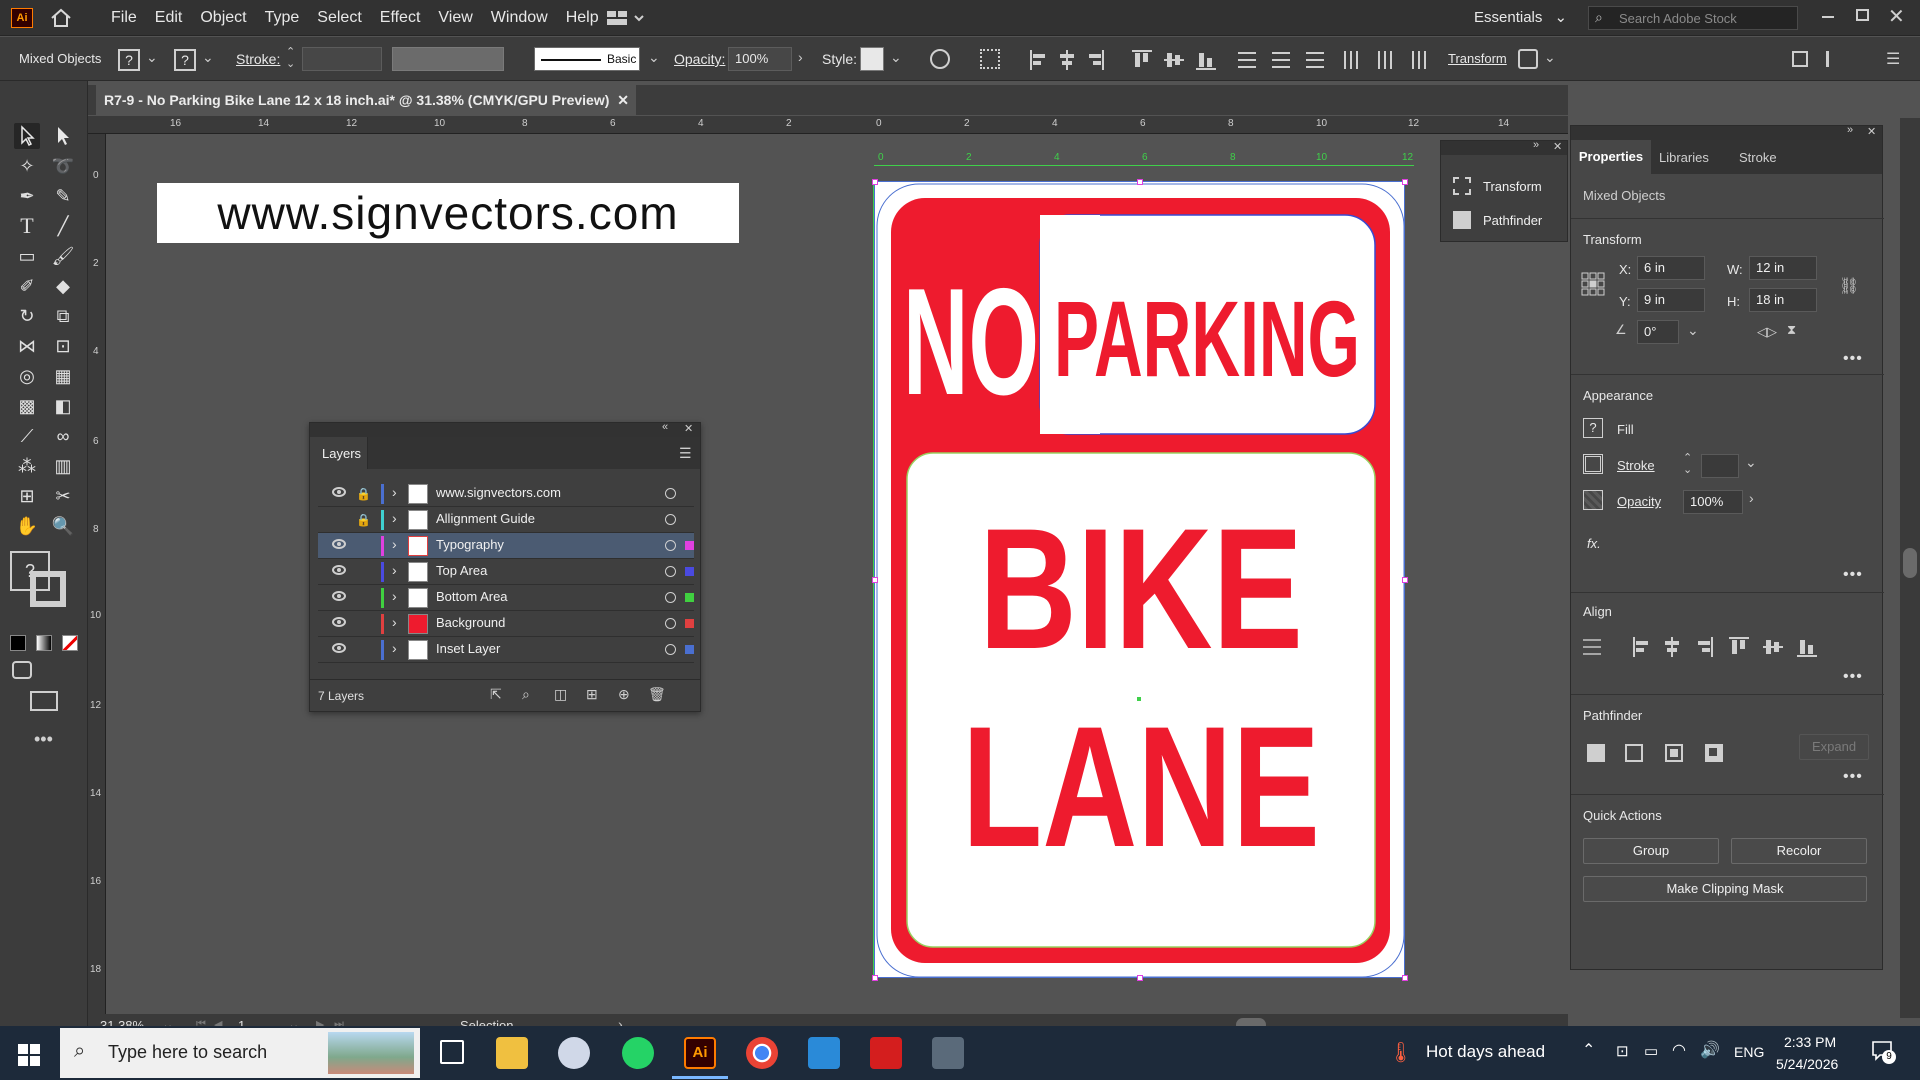  What do you see at coordinates (240, 1053) in the screenshot?
I see `taskbar-search: ⌕ Type here to search` at bounding box center [240, 1053].